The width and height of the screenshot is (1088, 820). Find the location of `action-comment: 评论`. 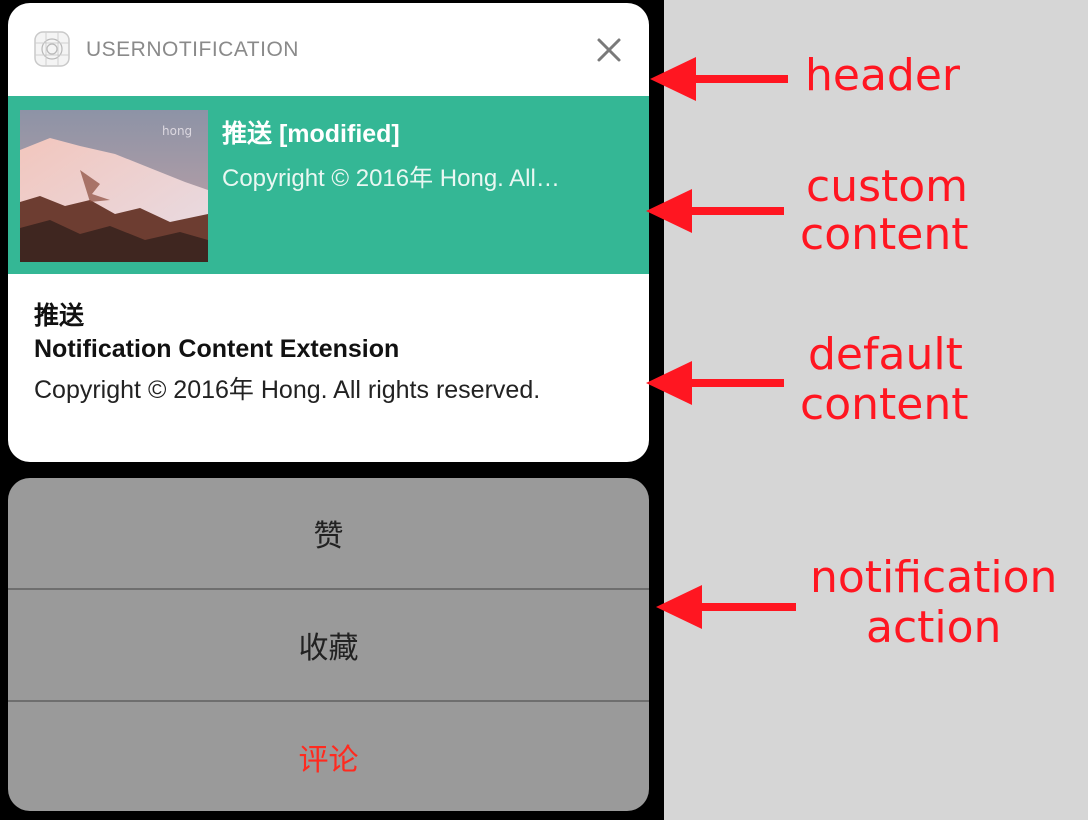

action-comment: 评论 is located at coordinates (328, 756).